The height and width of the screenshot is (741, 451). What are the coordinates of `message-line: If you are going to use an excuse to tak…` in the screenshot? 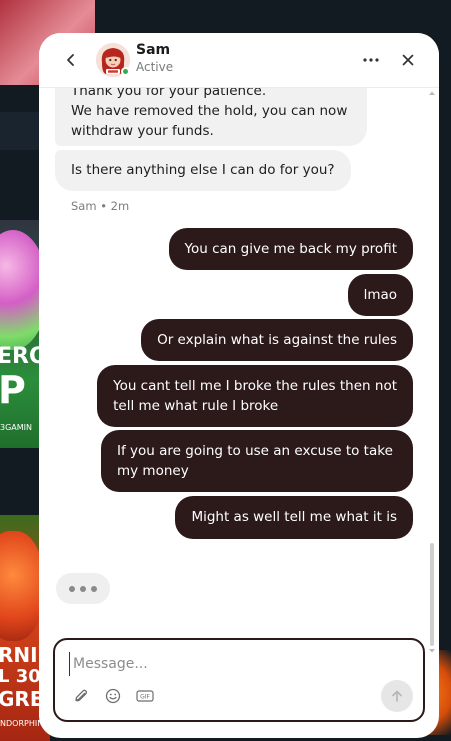 It's located at (255, 451).